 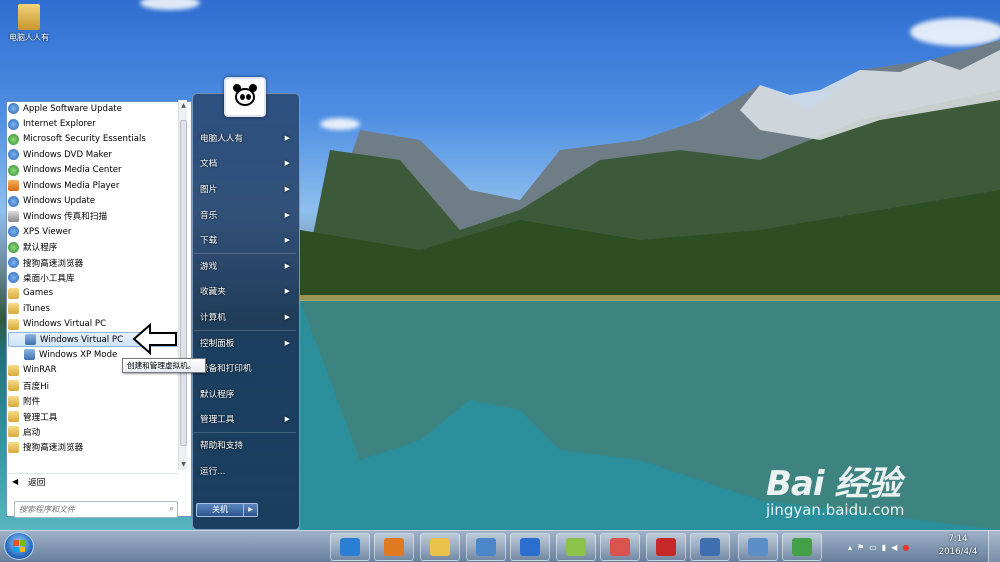 I want to click on shutdown-options-icon: ▶, so click(x=251, y=510).